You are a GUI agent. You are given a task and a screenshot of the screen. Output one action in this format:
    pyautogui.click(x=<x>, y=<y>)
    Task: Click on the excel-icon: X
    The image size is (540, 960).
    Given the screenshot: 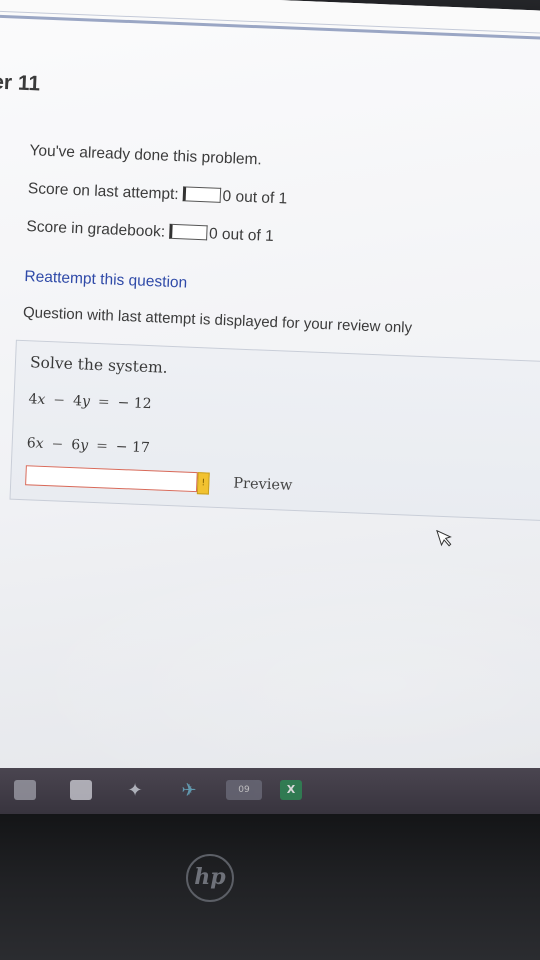 What is the action you would take?
    pyautogui.click(x=291, y=790)
    